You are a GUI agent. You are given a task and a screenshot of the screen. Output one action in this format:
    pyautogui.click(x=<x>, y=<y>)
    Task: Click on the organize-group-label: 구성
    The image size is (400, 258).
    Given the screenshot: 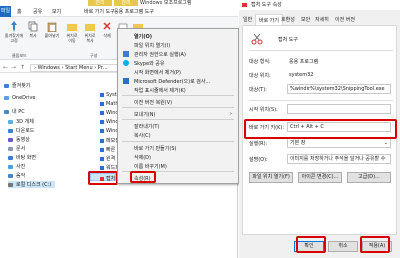 What is the action you would take?
    pyautogui.click(x=94, y=55)
    